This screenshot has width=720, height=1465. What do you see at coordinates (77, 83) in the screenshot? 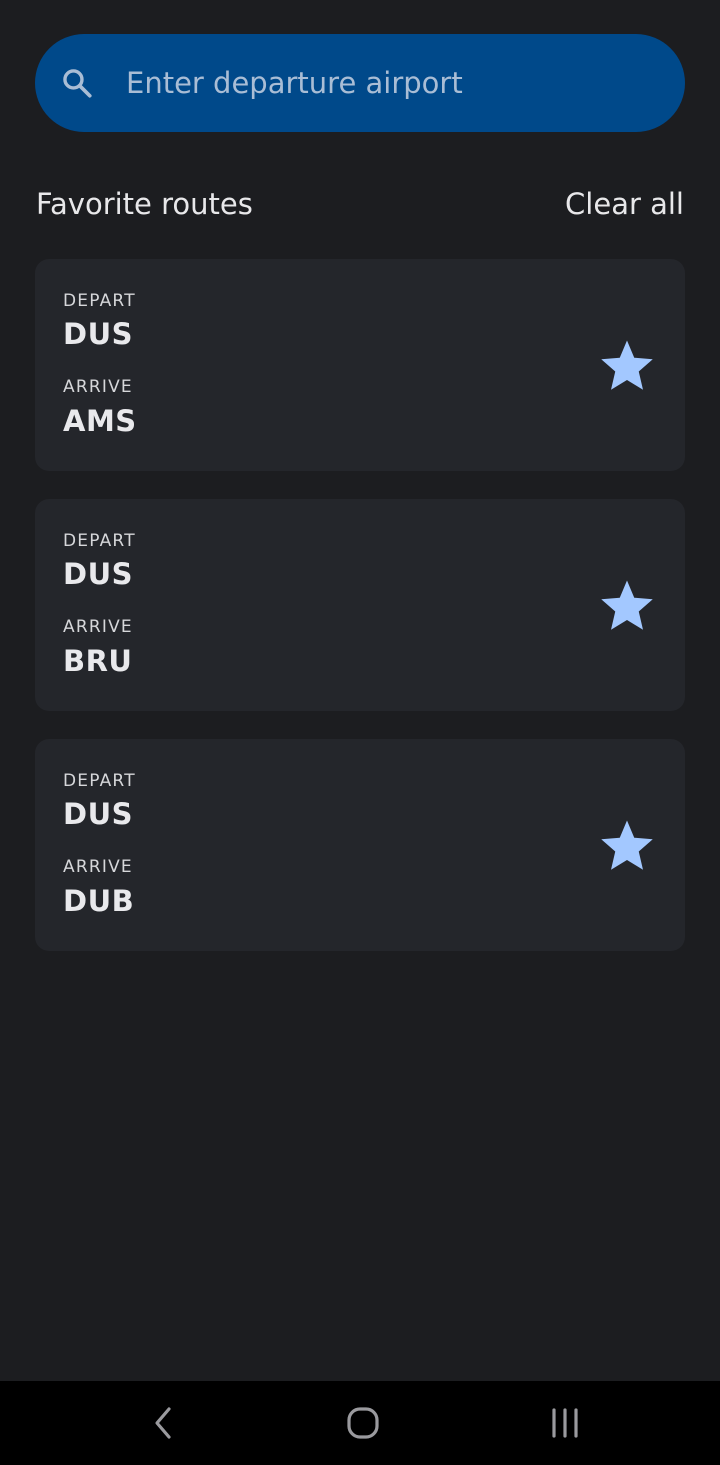
I see `search-icon` at bounding box center [77, 83].